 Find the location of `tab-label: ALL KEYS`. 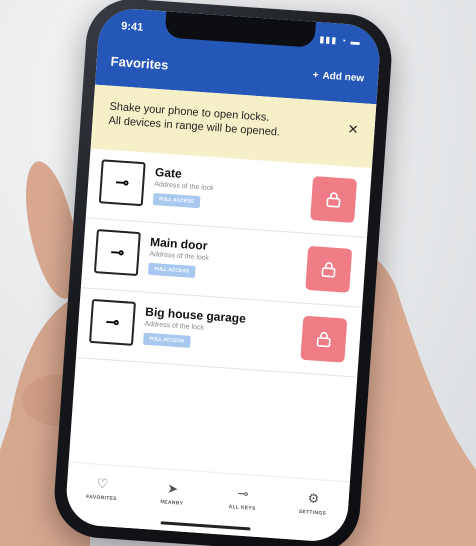

tab-label: ALL KEYS is located at coordinates (242, 507).